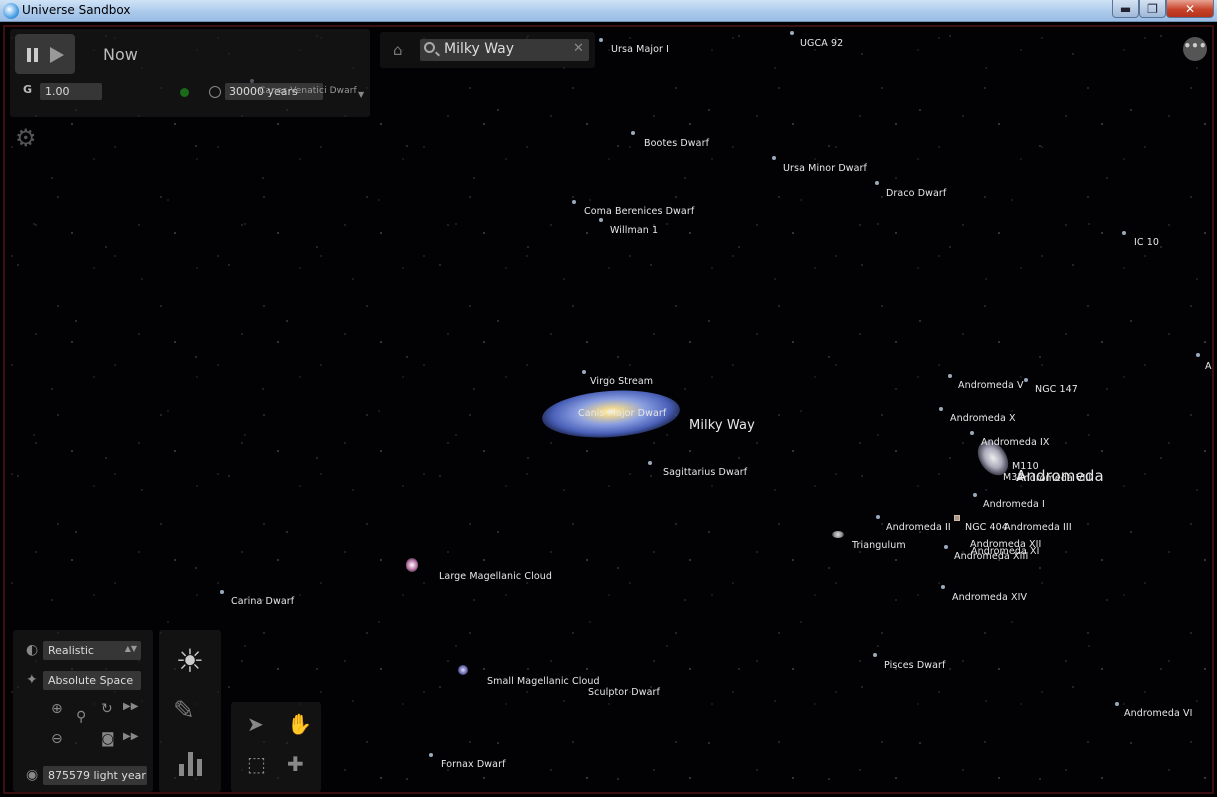 This screenshot has width=1217, height=797. I want to click on label-sagittarius-dwarf: Sagittarius Dwarf, so click(705, 472).